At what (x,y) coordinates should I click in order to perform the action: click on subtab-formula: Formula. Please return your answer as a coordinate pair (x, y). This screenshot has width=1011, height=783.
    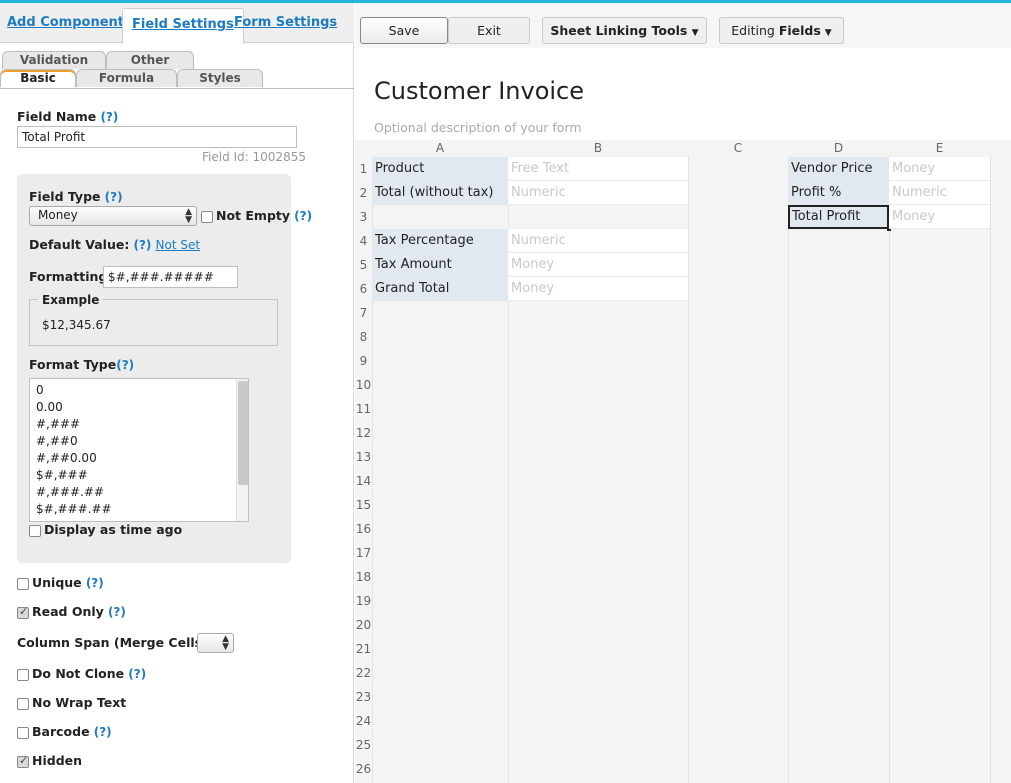
    Looking at the image, I should click on (126, 78).